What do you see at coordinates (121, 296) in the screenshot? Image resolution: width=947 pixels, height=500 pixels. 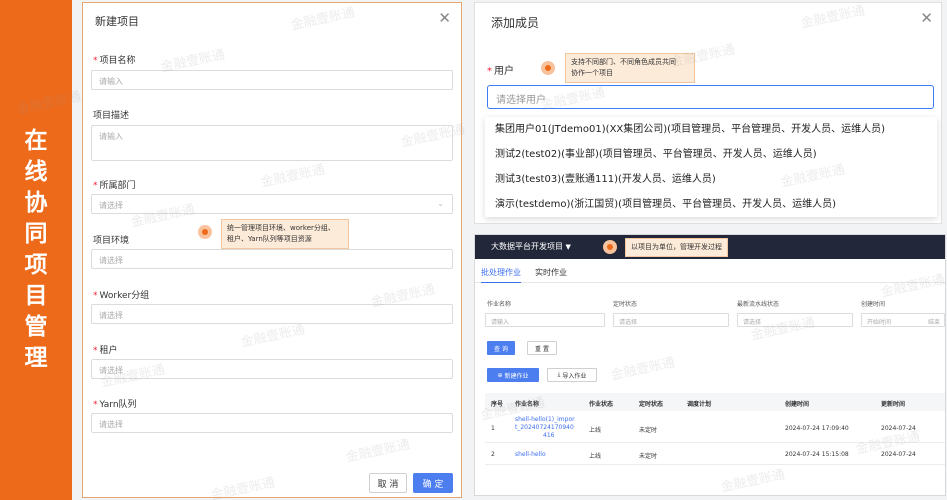 I see `worker-label: * Worker分组` at bounding box center [121, 296].